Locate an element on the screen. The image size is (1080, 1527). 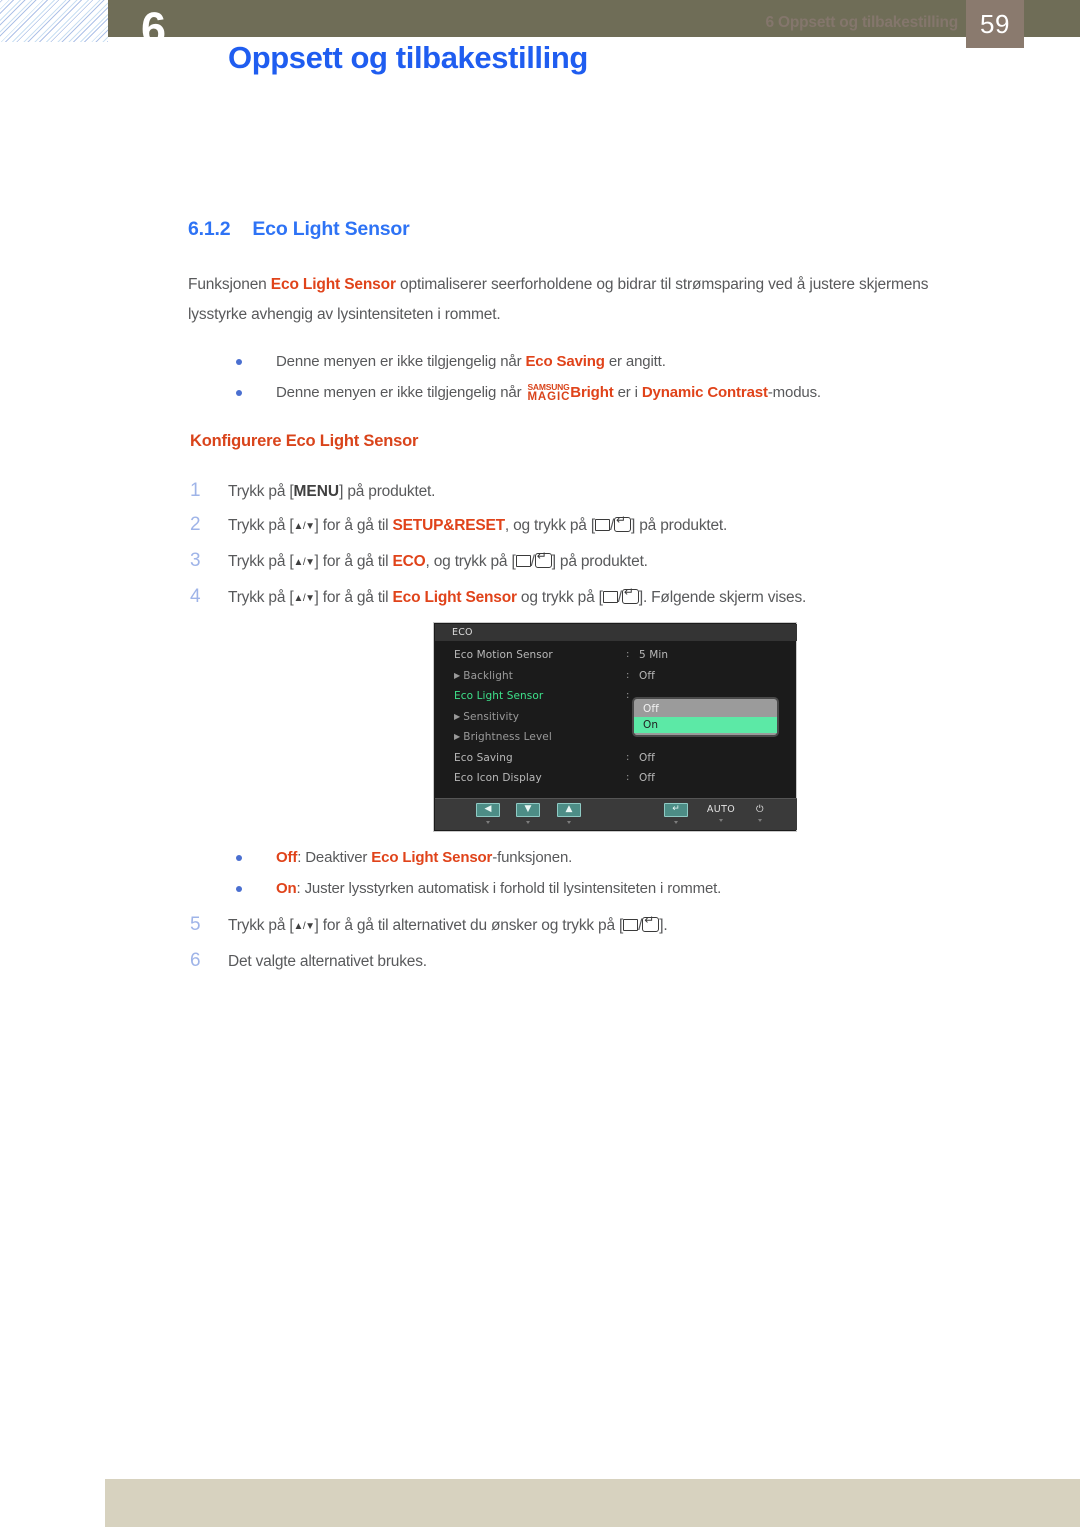
note-2-term-dynamic-contrast: Dynamic Contrast is located at coordinates (704, 392).